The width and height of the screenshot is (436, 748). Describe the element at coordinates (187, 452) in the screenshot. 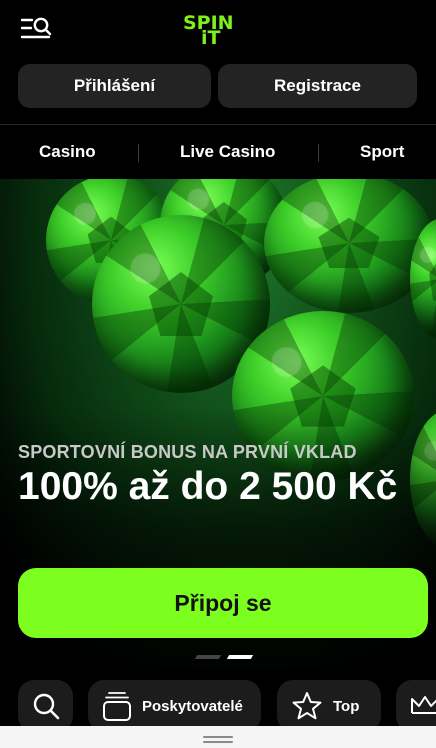

I see `promo-kicker: SPORTOVNÍ BONUS NA PRVNÍ VKLAD` at that location.